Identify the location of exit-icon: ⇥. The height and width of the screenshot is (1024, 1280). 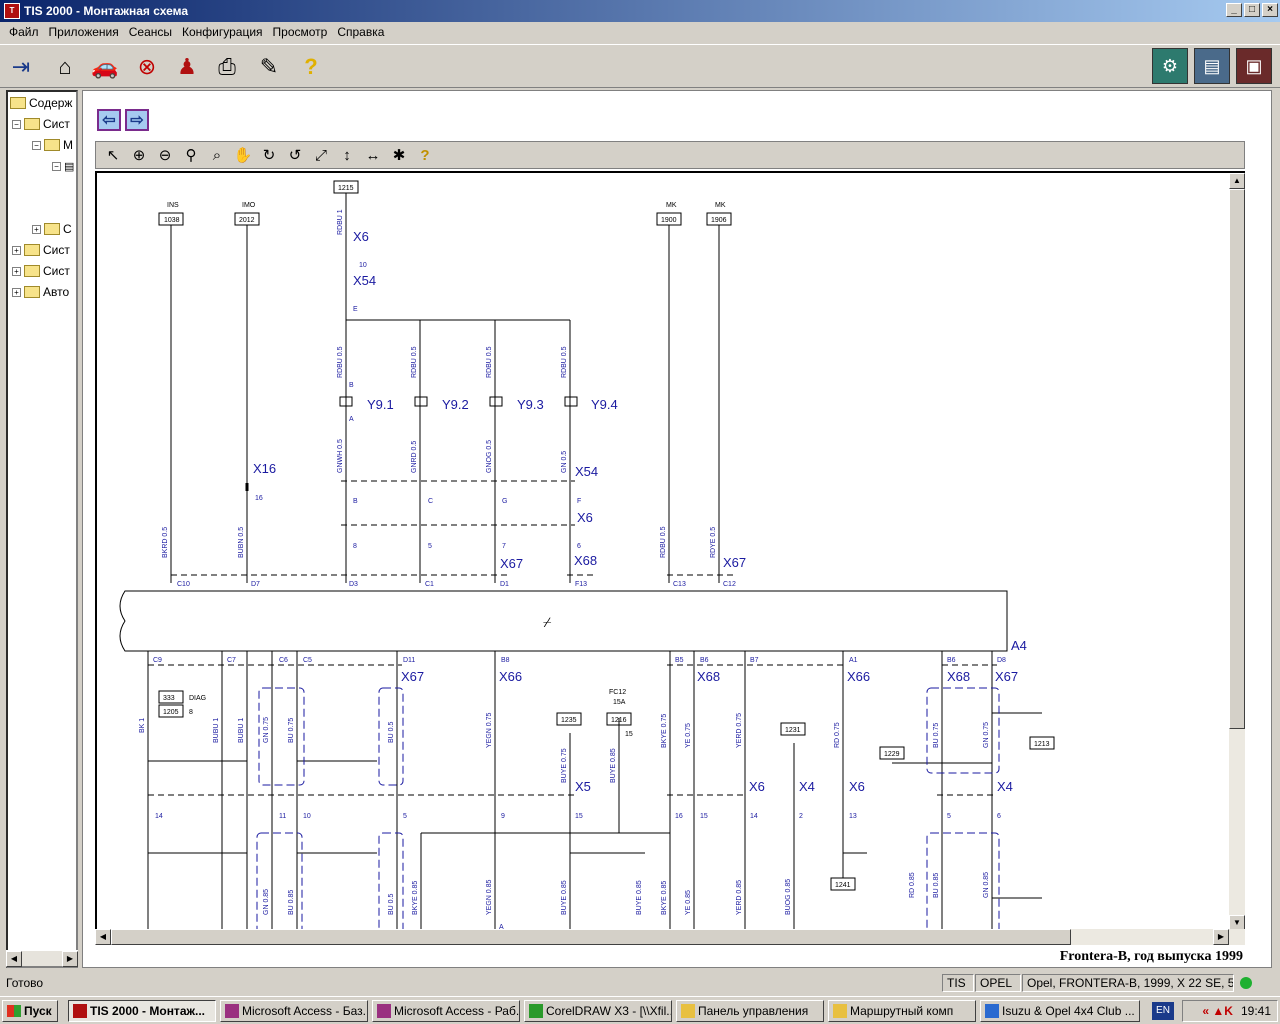
(21, 67).